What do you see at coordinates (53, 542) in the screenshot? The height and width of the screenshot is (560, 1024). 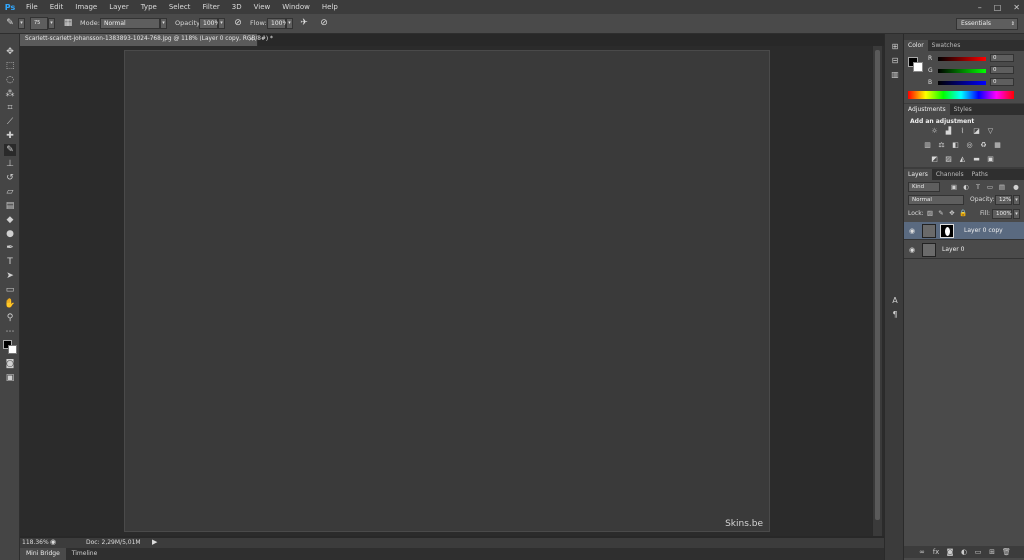 I see `status-options-icon: ◉` at bounding box center [53, 542].